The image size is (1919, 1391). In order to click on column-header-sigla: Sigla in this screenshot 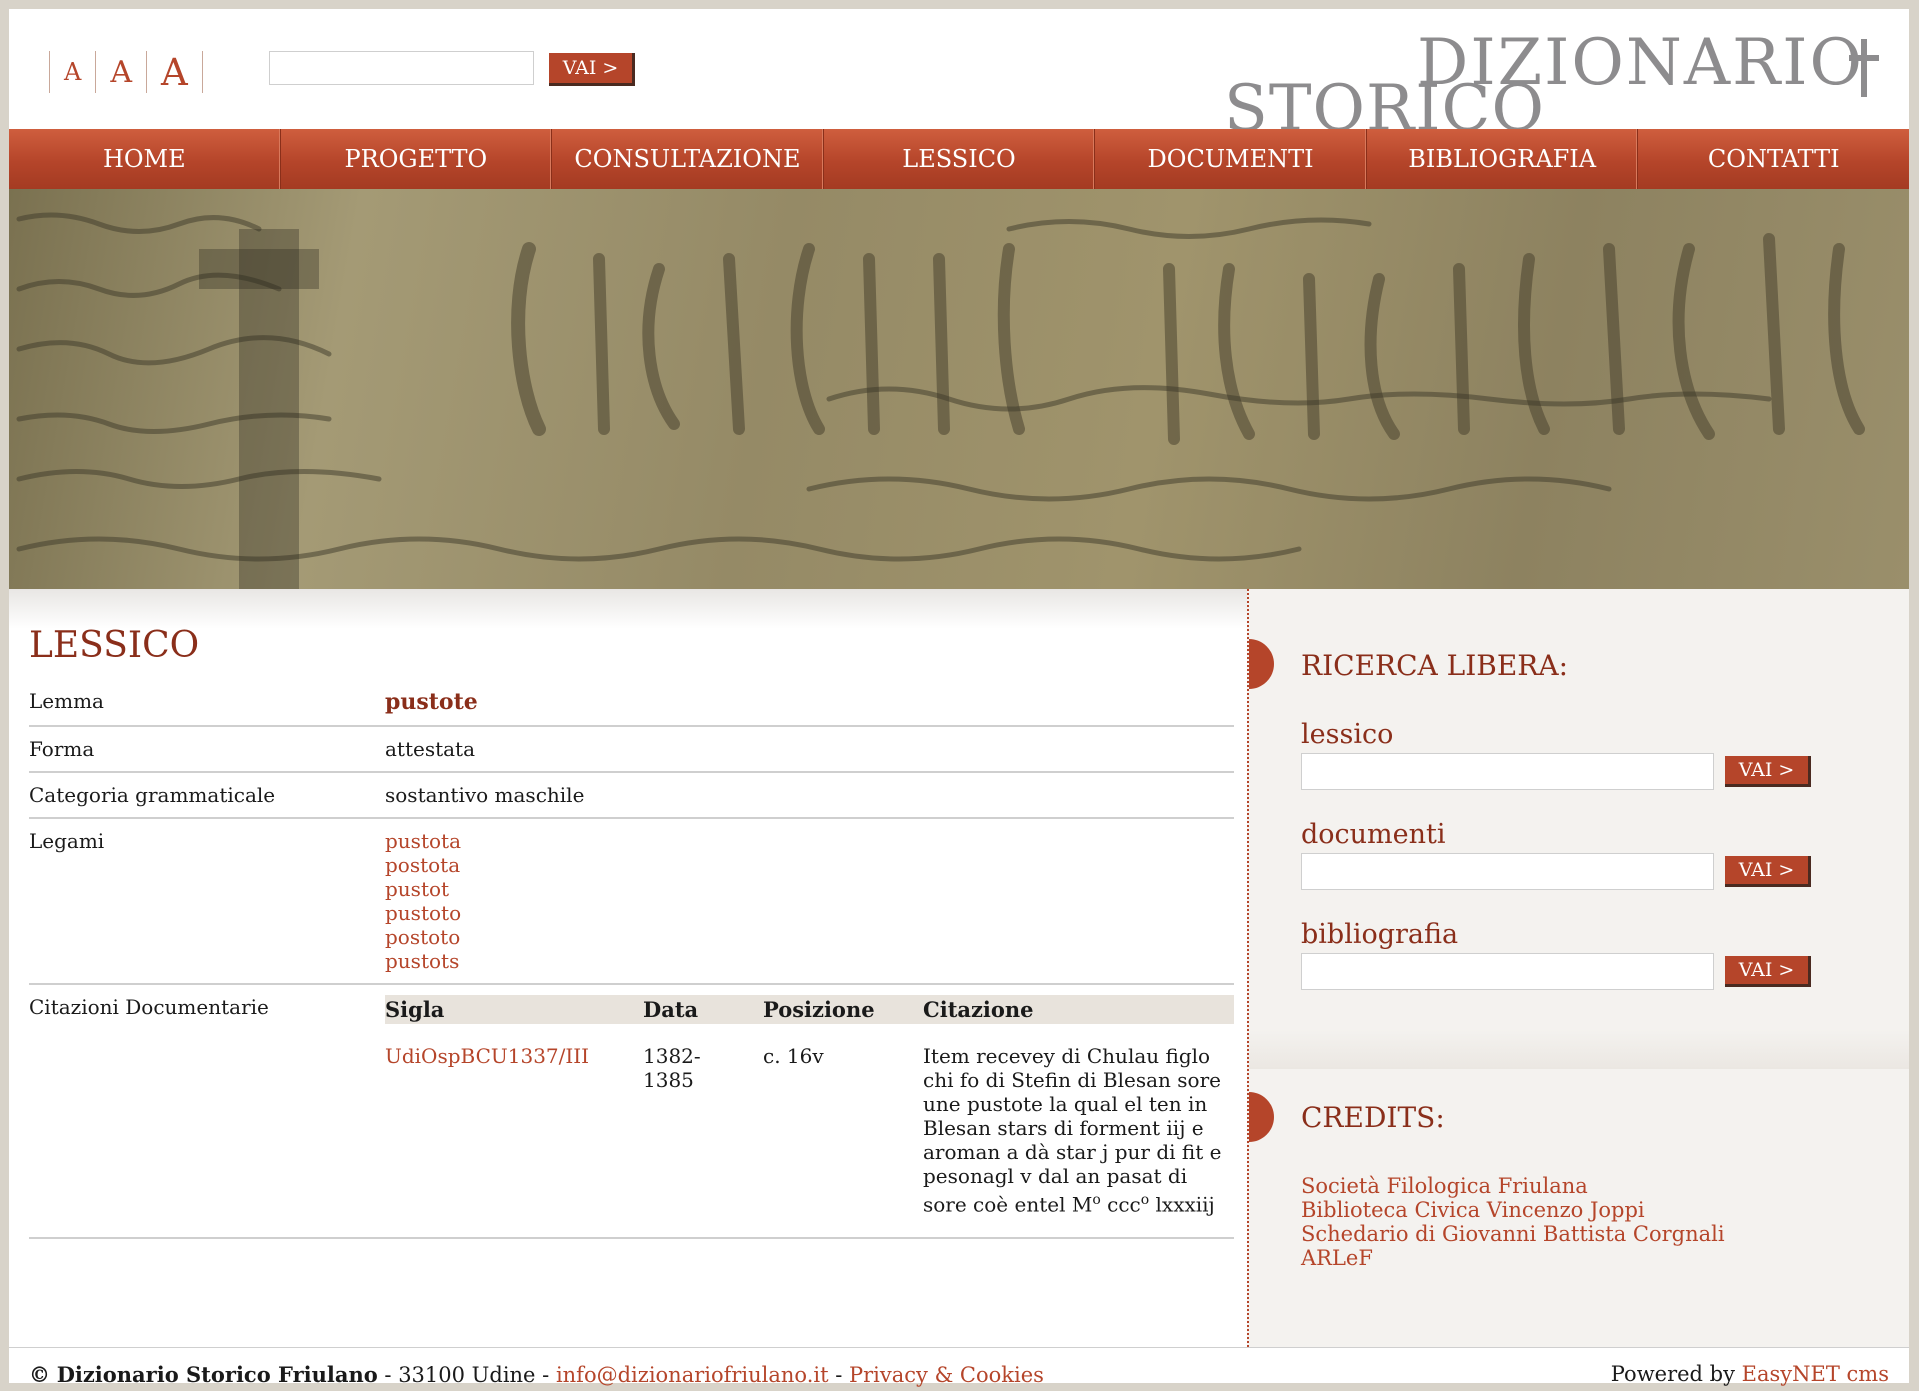, I will do `click(514, 1009)`.